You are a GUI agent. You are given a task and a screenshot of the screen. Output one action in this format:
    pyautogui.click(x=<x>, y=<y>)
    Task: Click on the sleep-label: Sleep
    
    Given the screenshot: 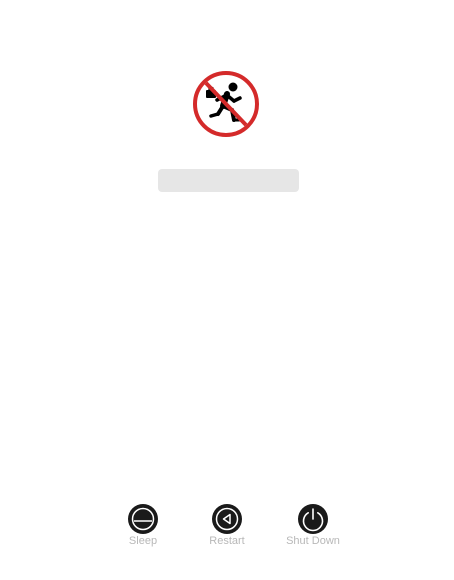 What is the action you would take?
    pyautogui.click(x=143, y=541)
    